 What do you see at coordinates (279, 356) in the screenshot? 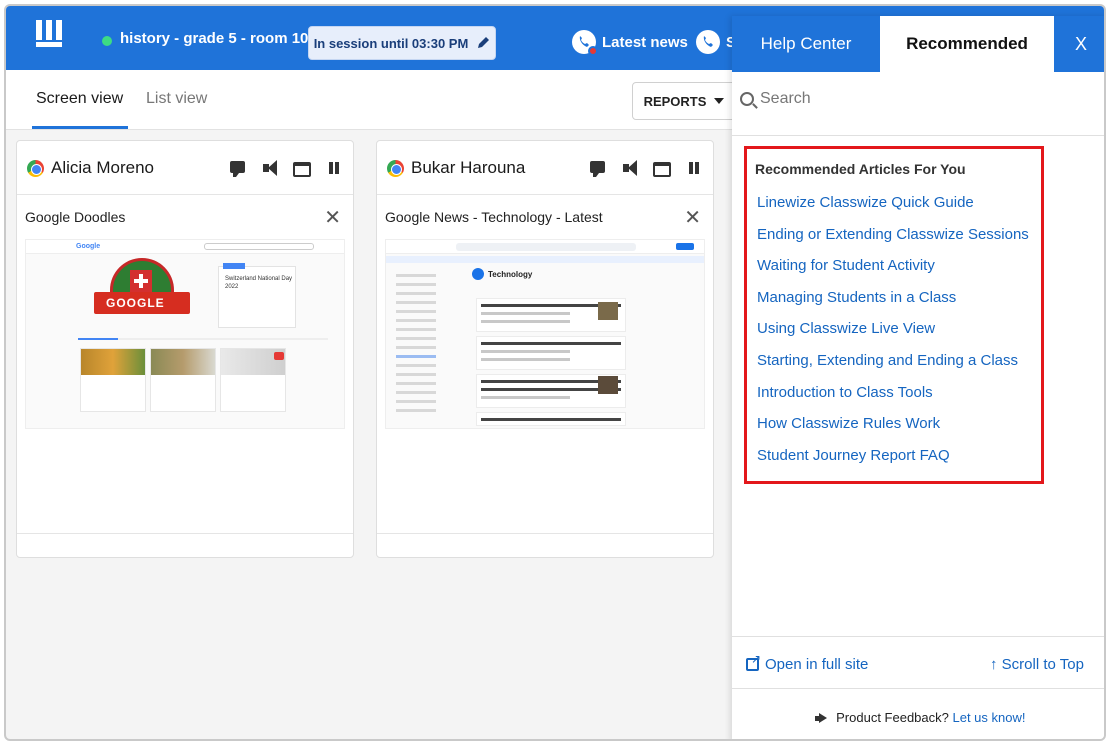
I see `youtube-icon` at bounding box center [279, 356].